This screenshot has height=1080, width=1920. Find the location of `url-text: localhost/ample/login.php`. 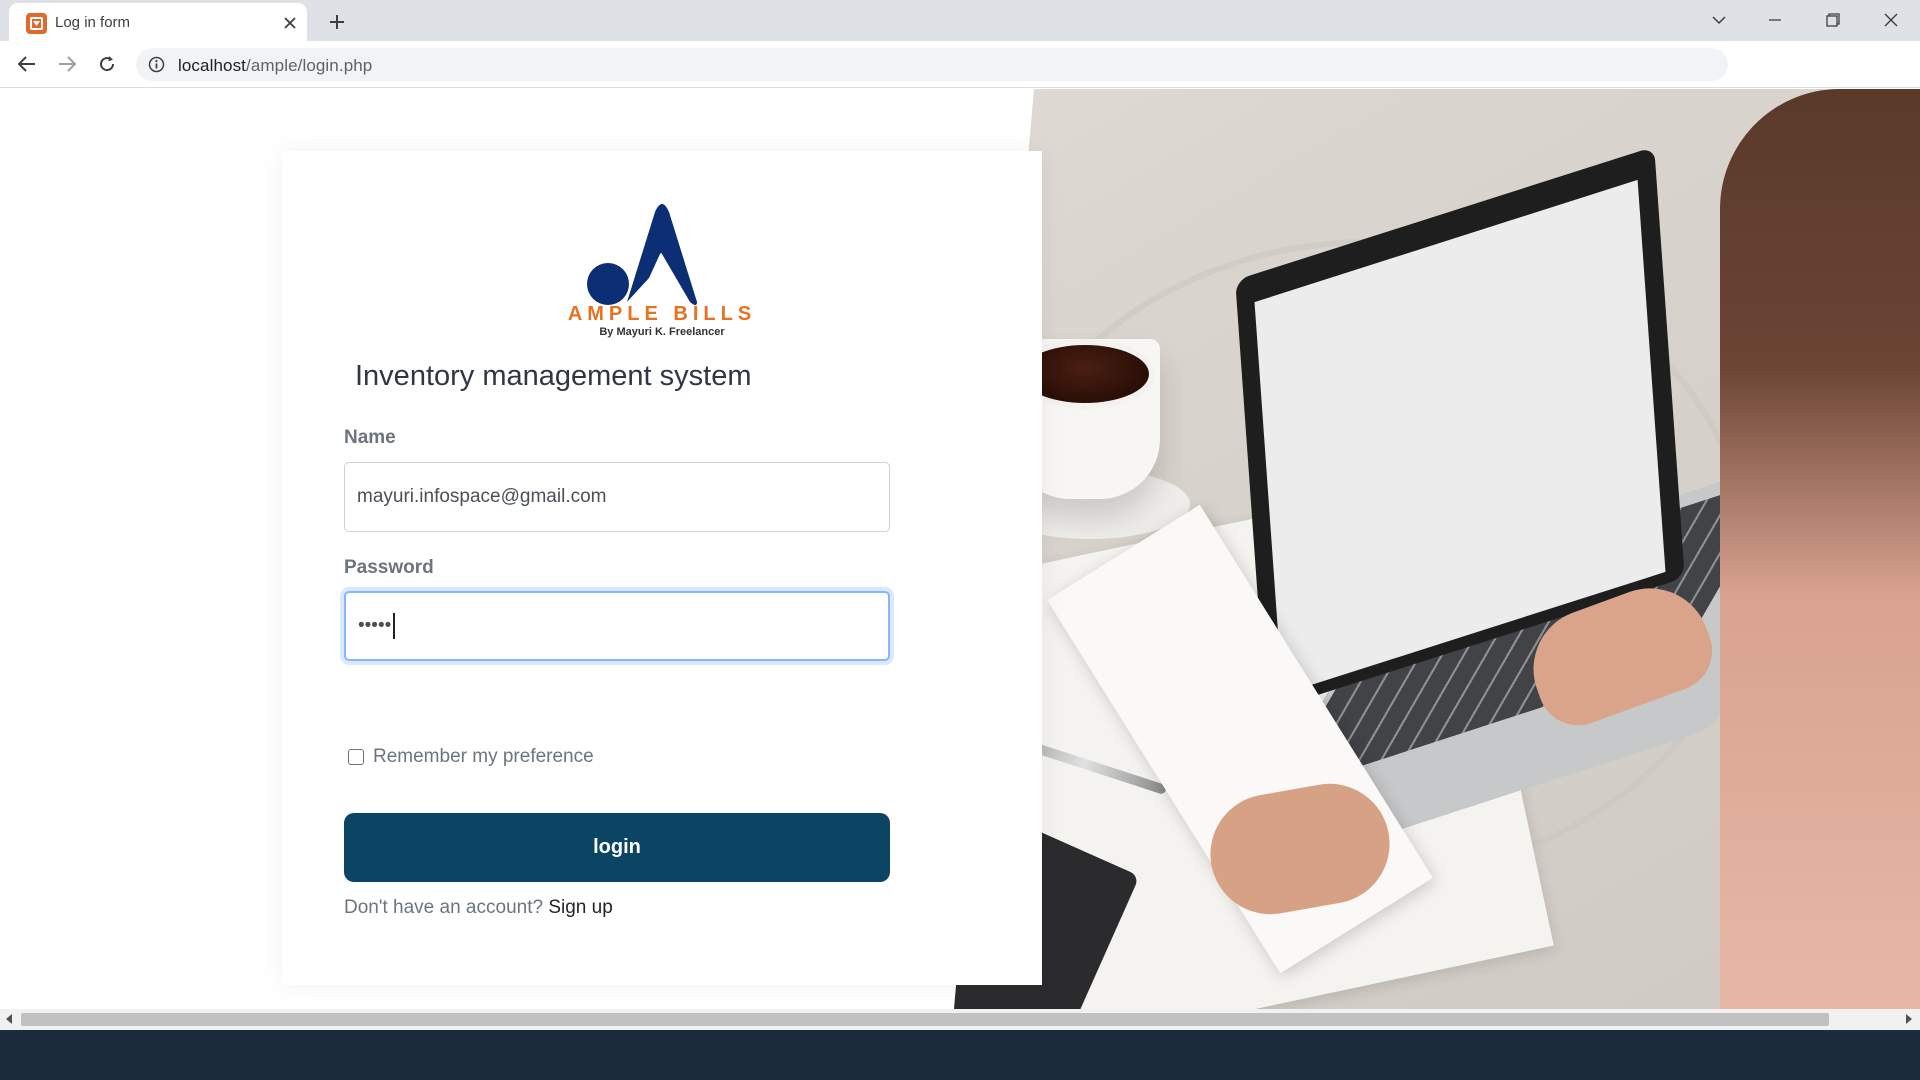

url-text: localhost/ample/login.php is located at coordinates (275, 66).